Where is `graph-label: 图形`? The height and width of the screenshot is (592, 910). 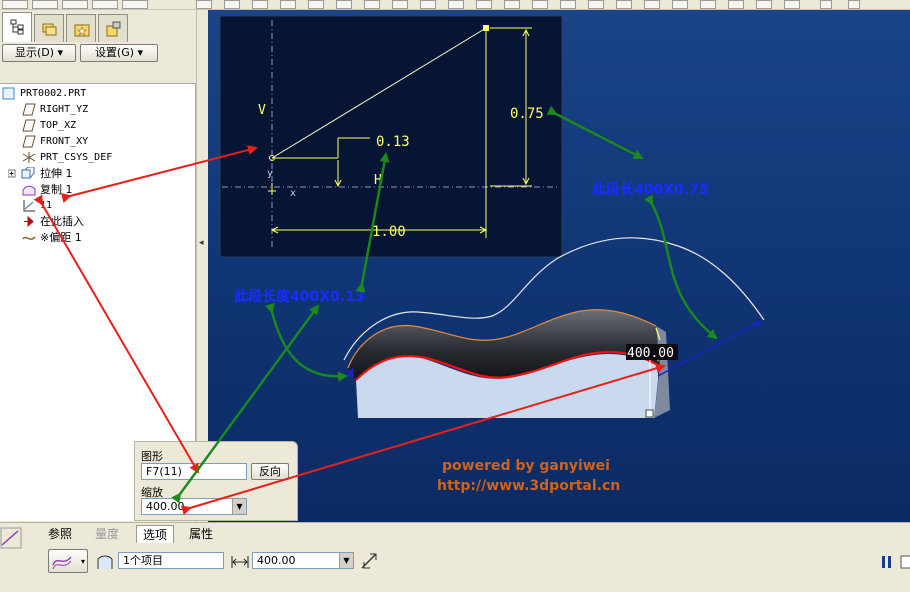 graph-label: 图形 is located at coordinates (152, 456).